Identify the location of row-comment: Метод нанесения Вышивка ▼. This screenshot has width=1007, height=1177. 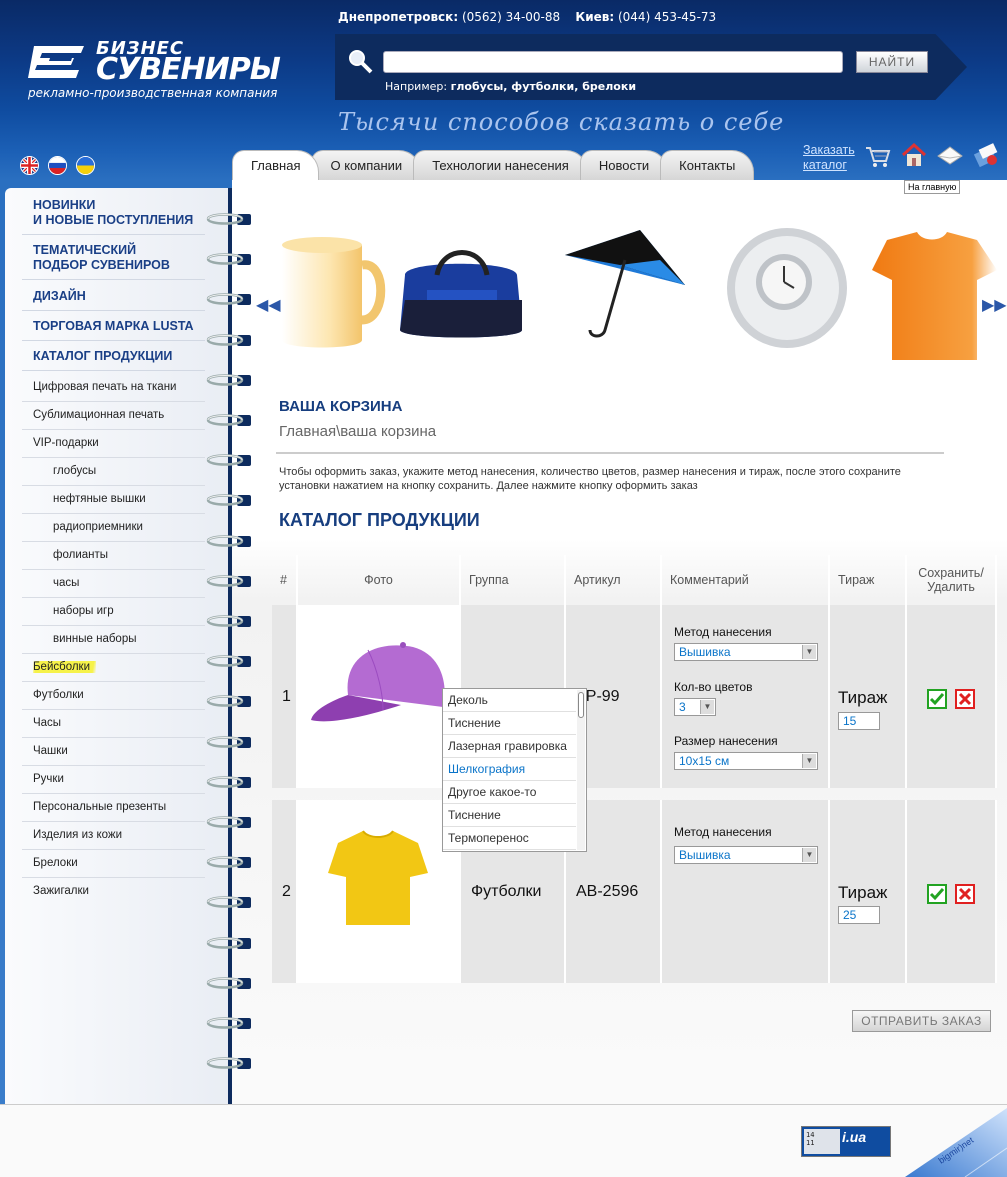
(746, 891).